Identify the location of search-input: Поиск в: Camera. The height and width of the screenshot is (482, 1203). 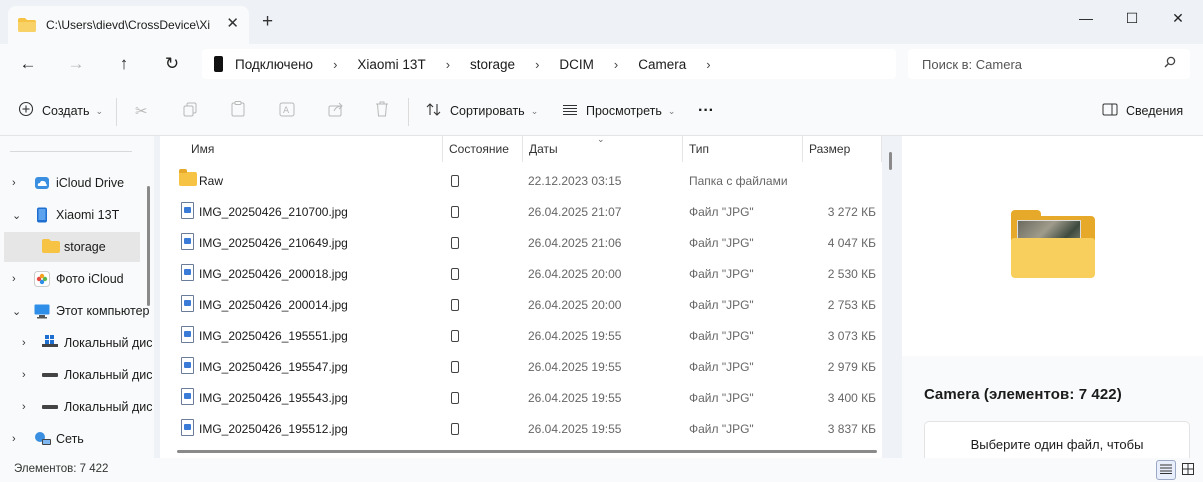
(1049, 64).